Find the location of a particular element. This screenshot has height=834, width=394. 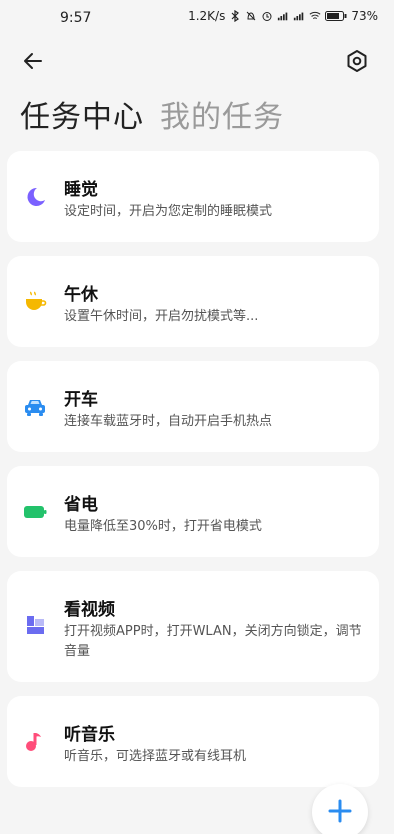

task-card-watch-video: 看视频 打开视频APP时，打开WLAN，关闭方向锁定，调节音量 is located at coordinates (193, 626).